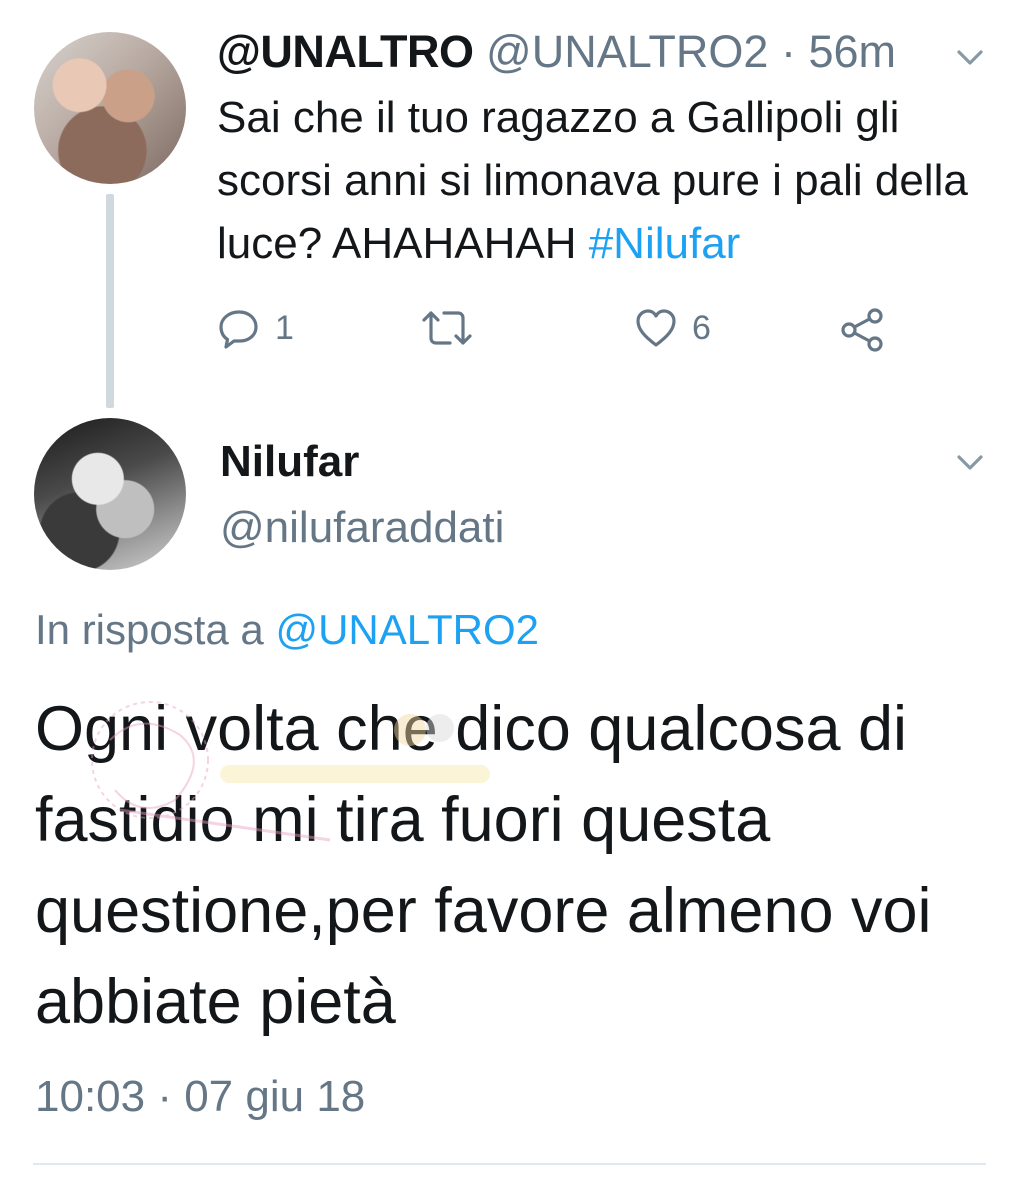  I want to click on hashtag-link: #Nilufar, so click(665, 243).